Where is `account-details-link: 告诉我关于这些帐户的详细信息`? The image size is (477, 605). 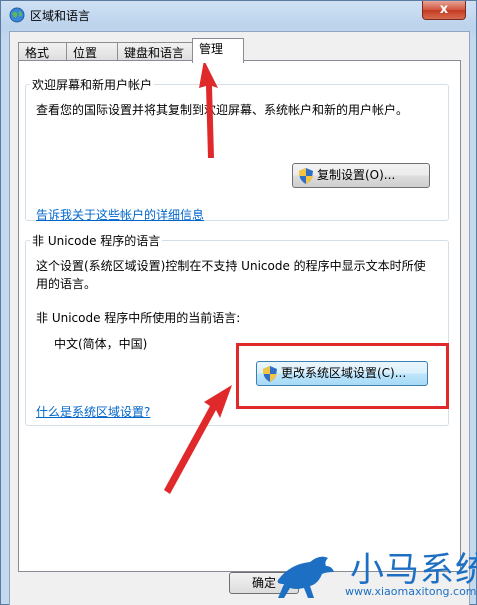 account-details-link: 告诉我关于这些帐户的详细信息 is located at coordinates (120, 214).